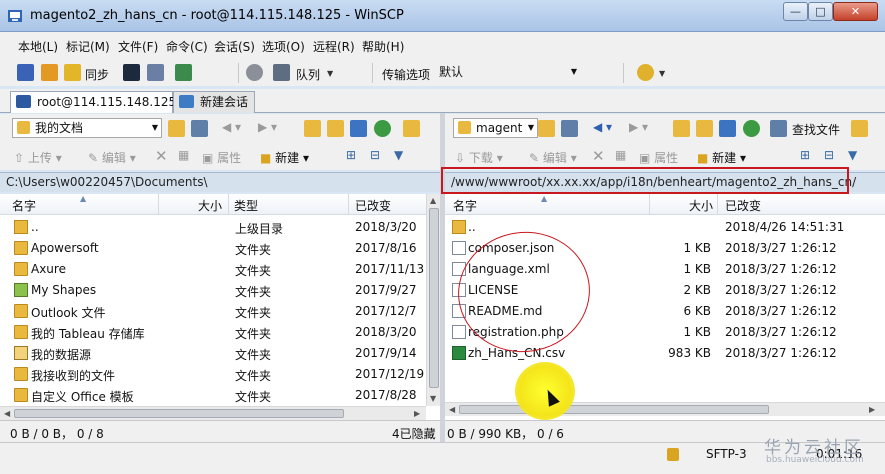 The width and height of the screenshot is (885, 474). Describe the element at coordinates (662, 73) in the screenshot. I see `globe-dropdown-icon: ▼` at that location.